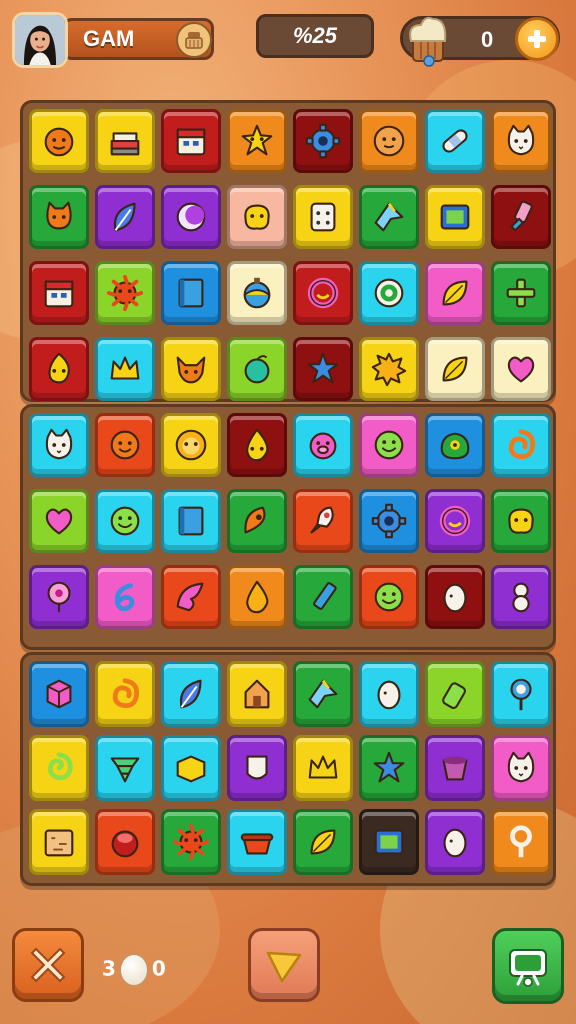 The image size is (576, 1024). I want to click on close-button, so click(48, 965).